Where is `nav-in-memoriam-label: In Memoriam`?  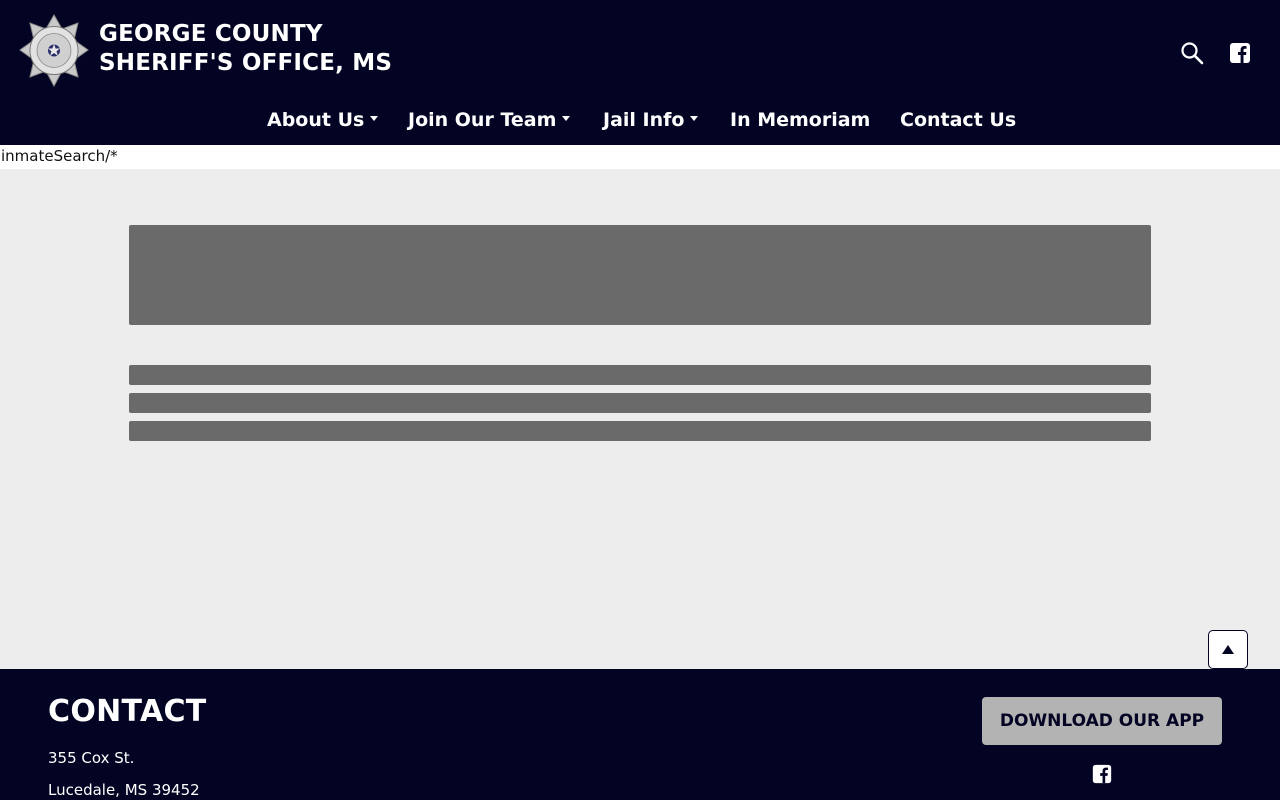 nav-in-memoriam-label: In Memoriam is located at coordinates (800, 120).